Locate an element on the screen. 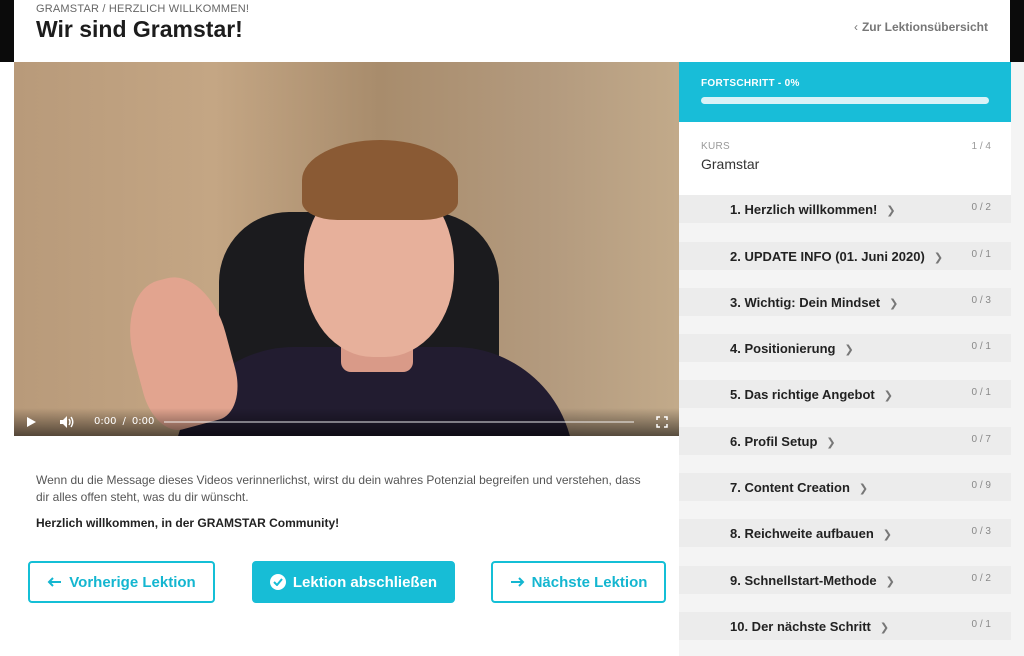  lesson-item-4: 4. Positionierung ❯ 0 / 1 is located at coordinates (845, 348).